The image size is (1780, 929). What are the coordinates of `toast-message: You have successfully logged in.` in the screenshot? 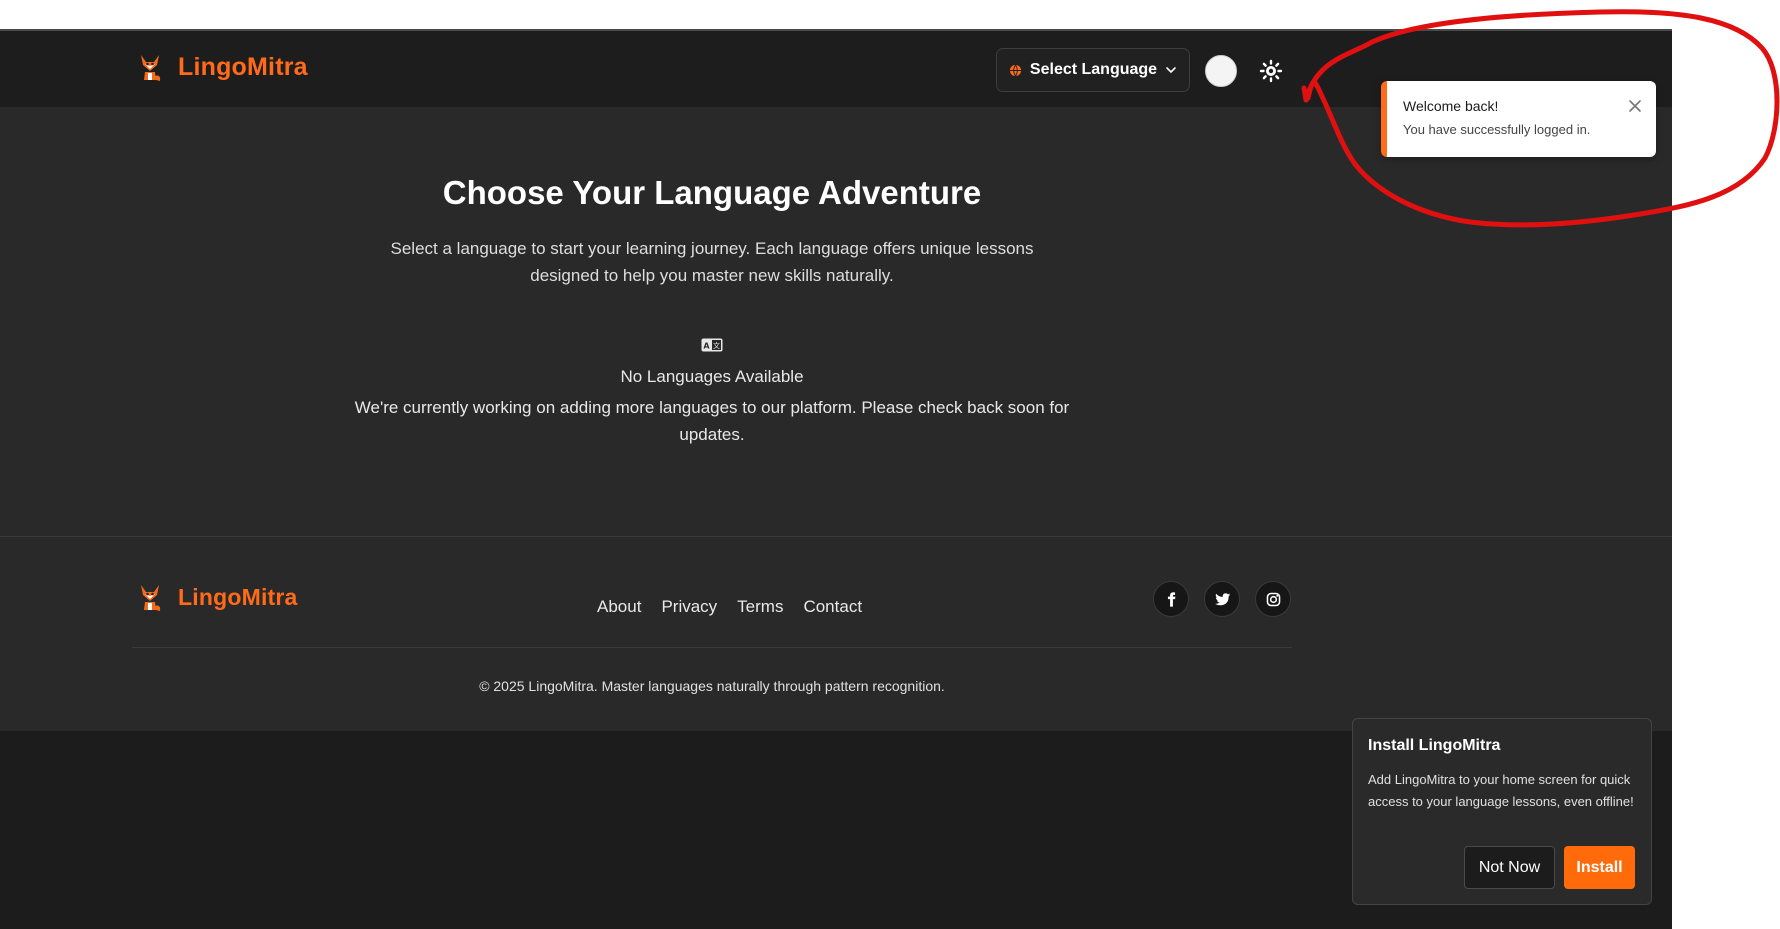 It's located at (1497, 129).